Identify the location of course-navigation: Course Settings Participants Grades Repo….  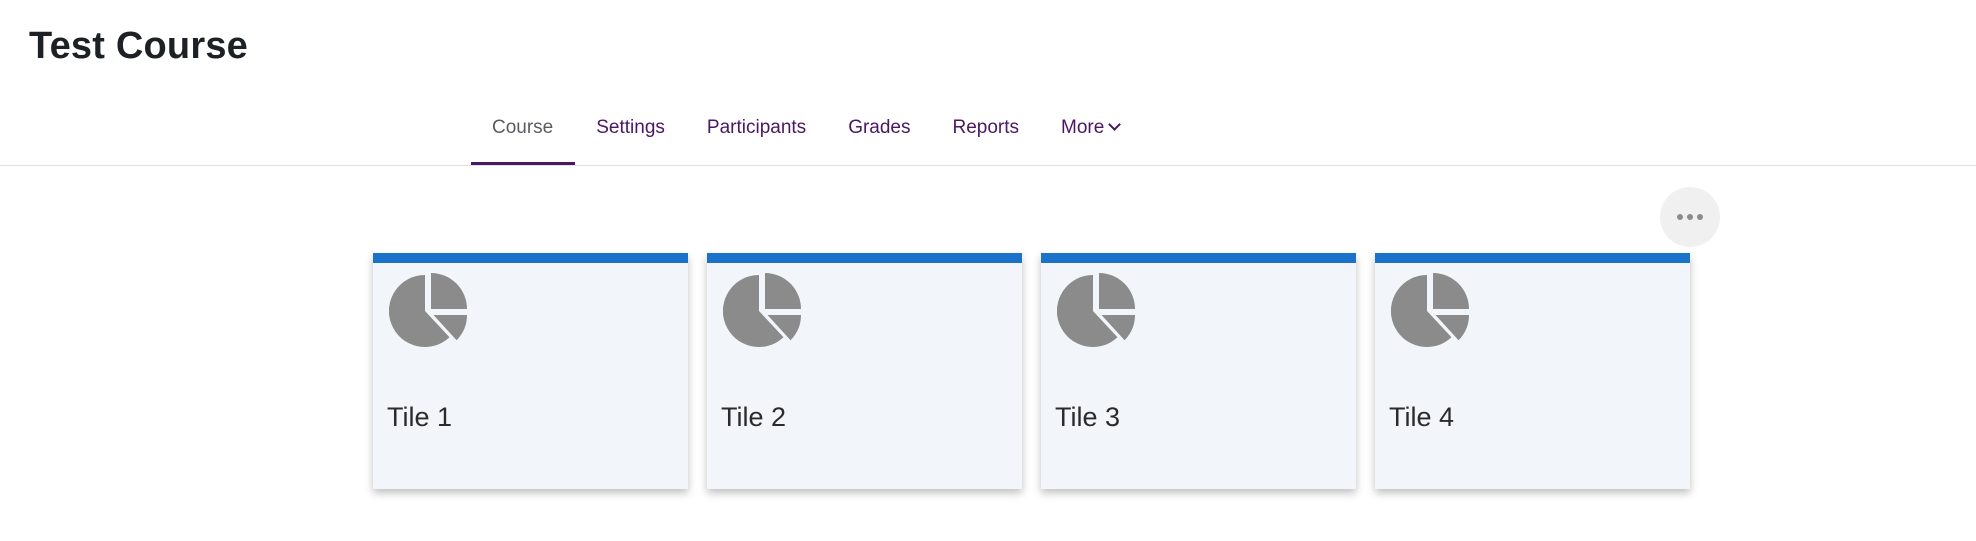
(805, 131).